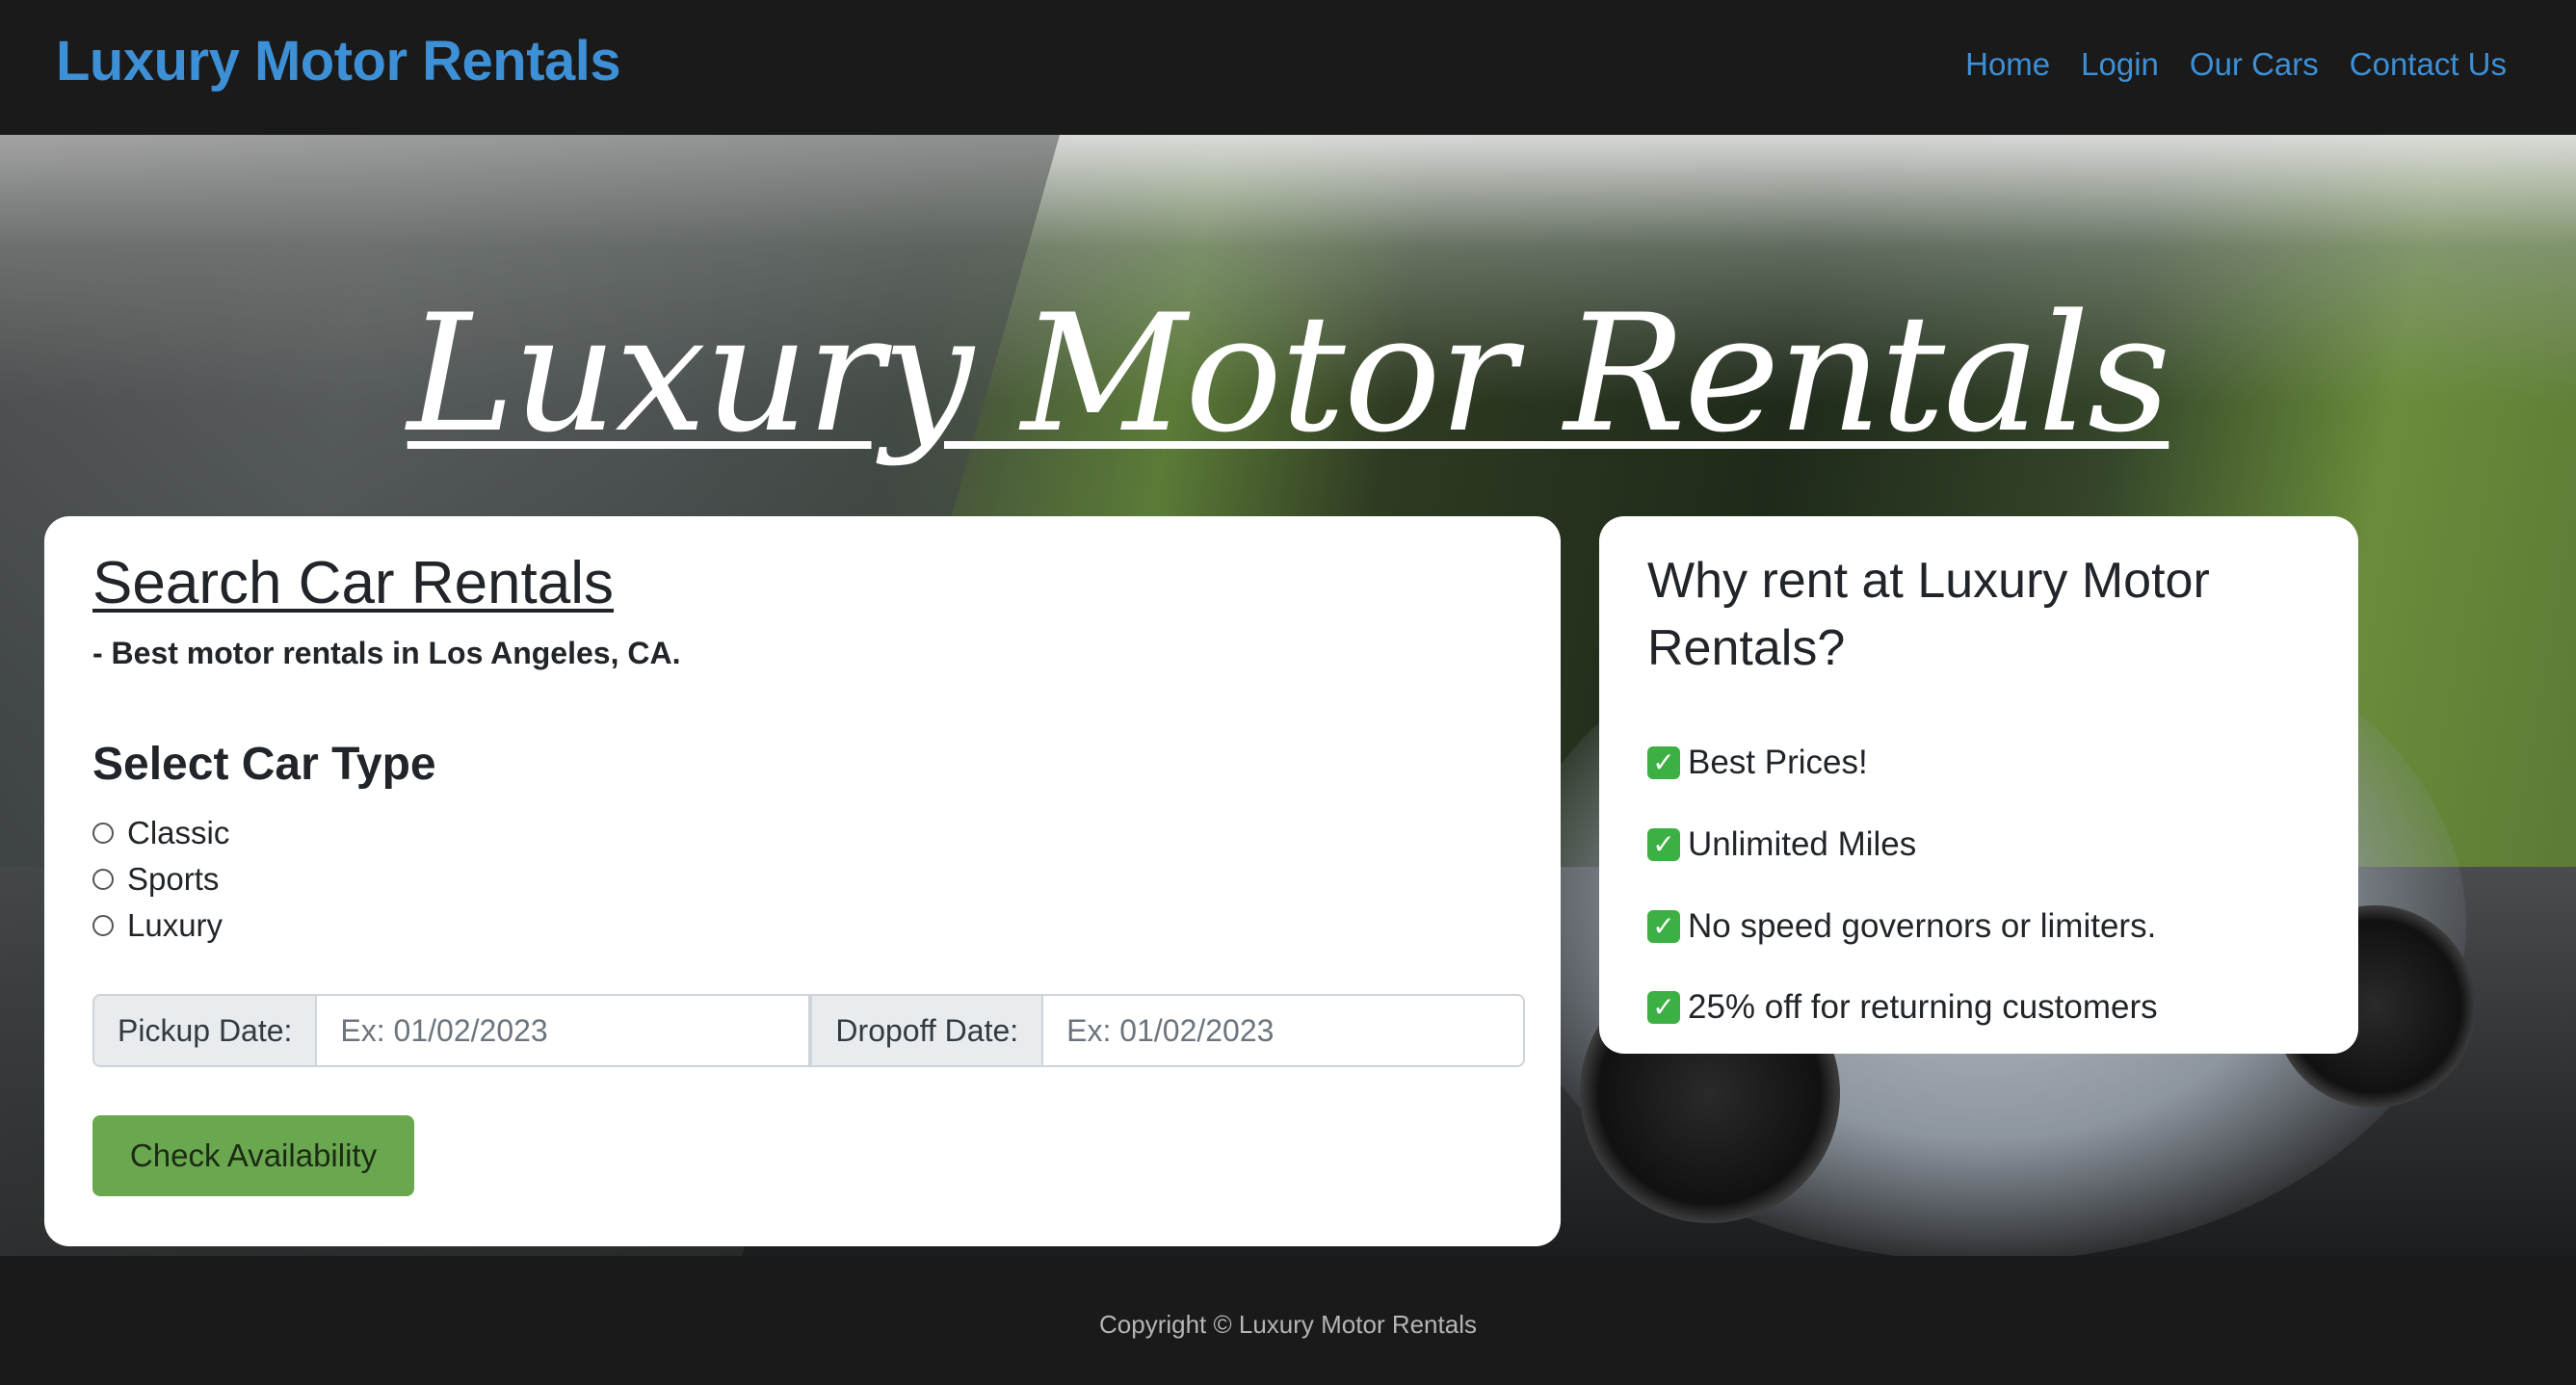 The width and height of the screenshot is (2576, 1385). I want to click on dropoff-date-label: Dropoff Date:, so click(927, 1030).